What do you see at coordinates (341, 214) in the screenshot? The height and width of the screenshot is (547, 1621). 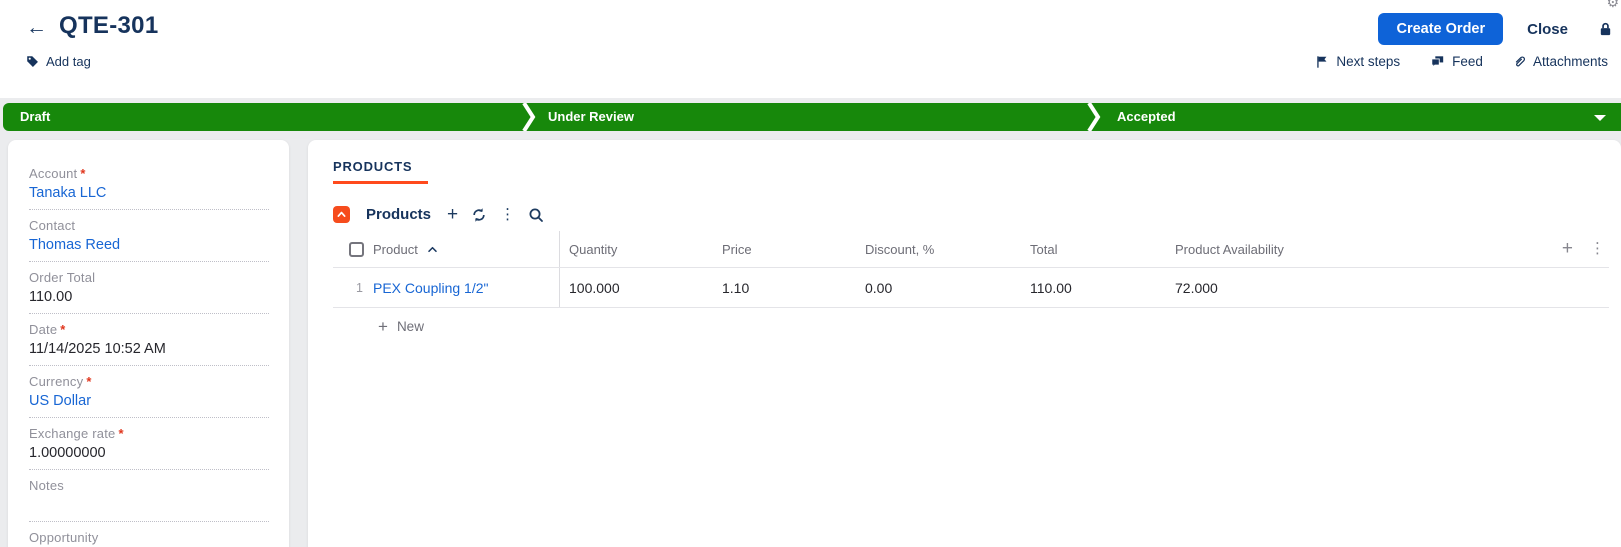 I see `collapse-section-button` at bounding box center [341, 214].